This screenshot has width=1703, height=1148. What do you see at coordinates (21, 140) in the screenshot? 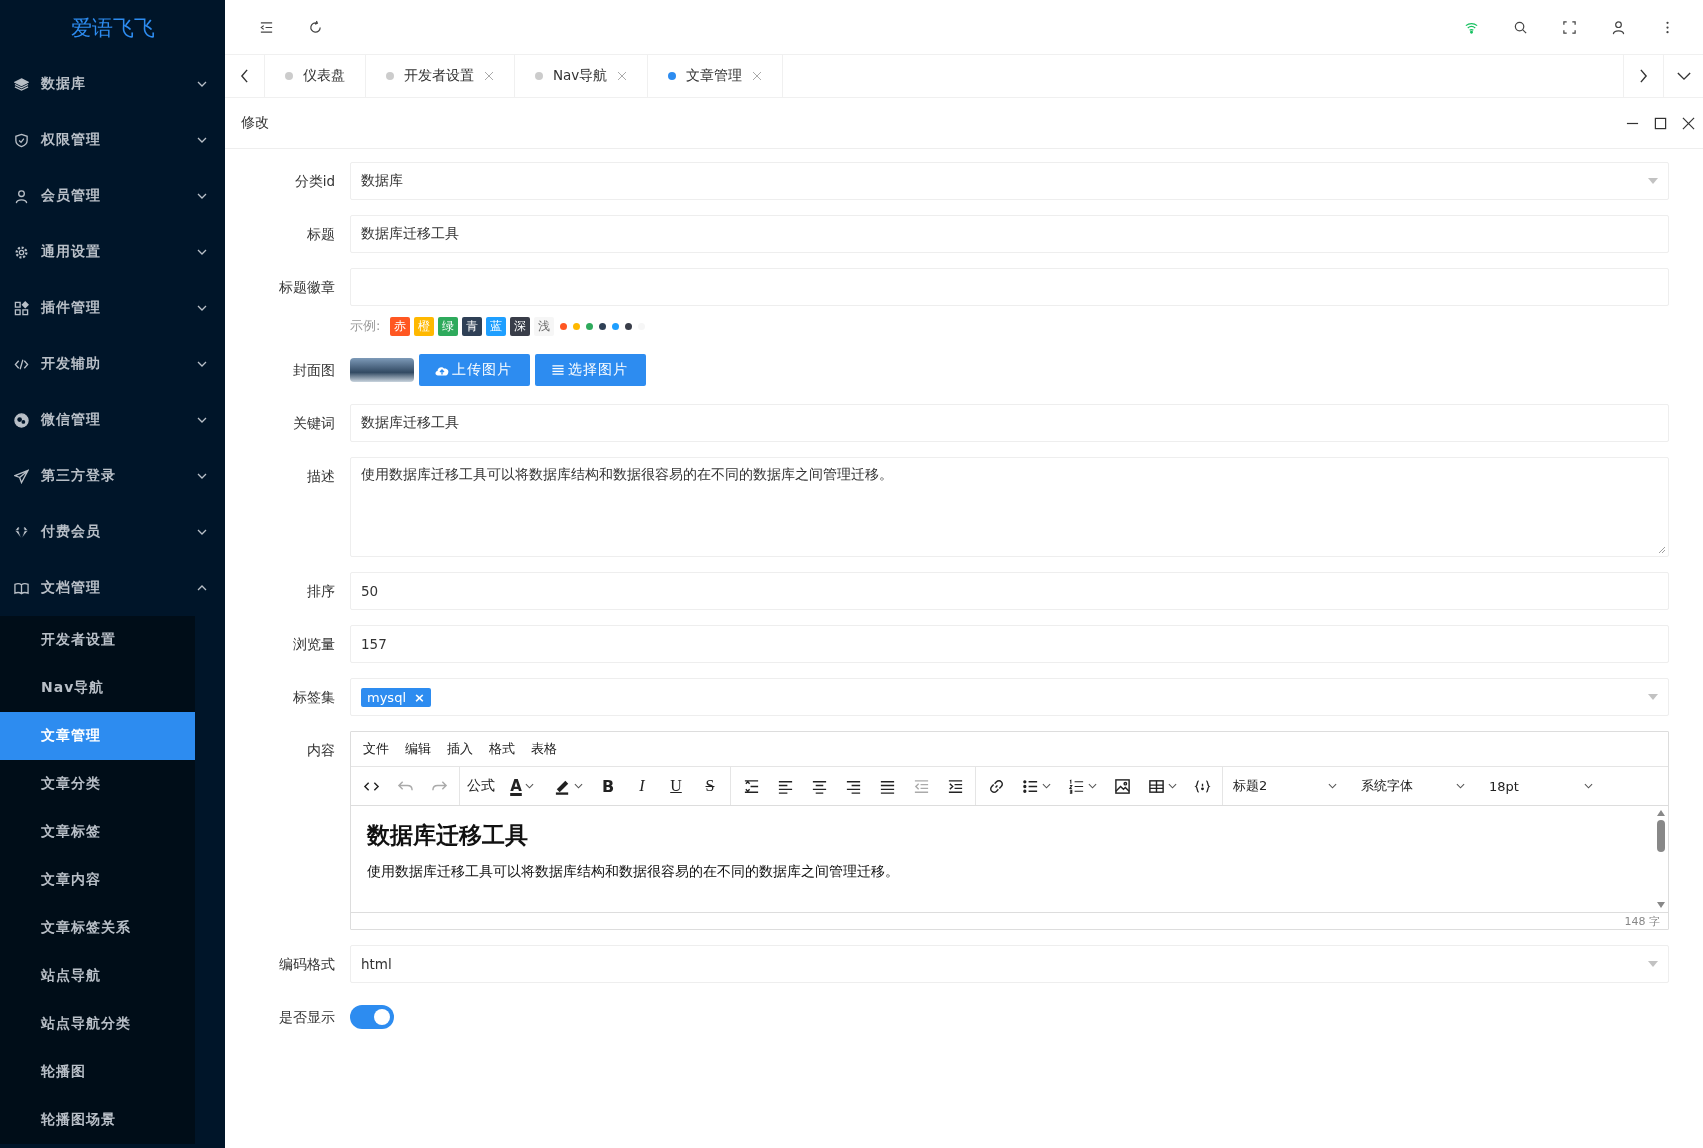
I see `shield-icon` at bounding box center [21, 140].